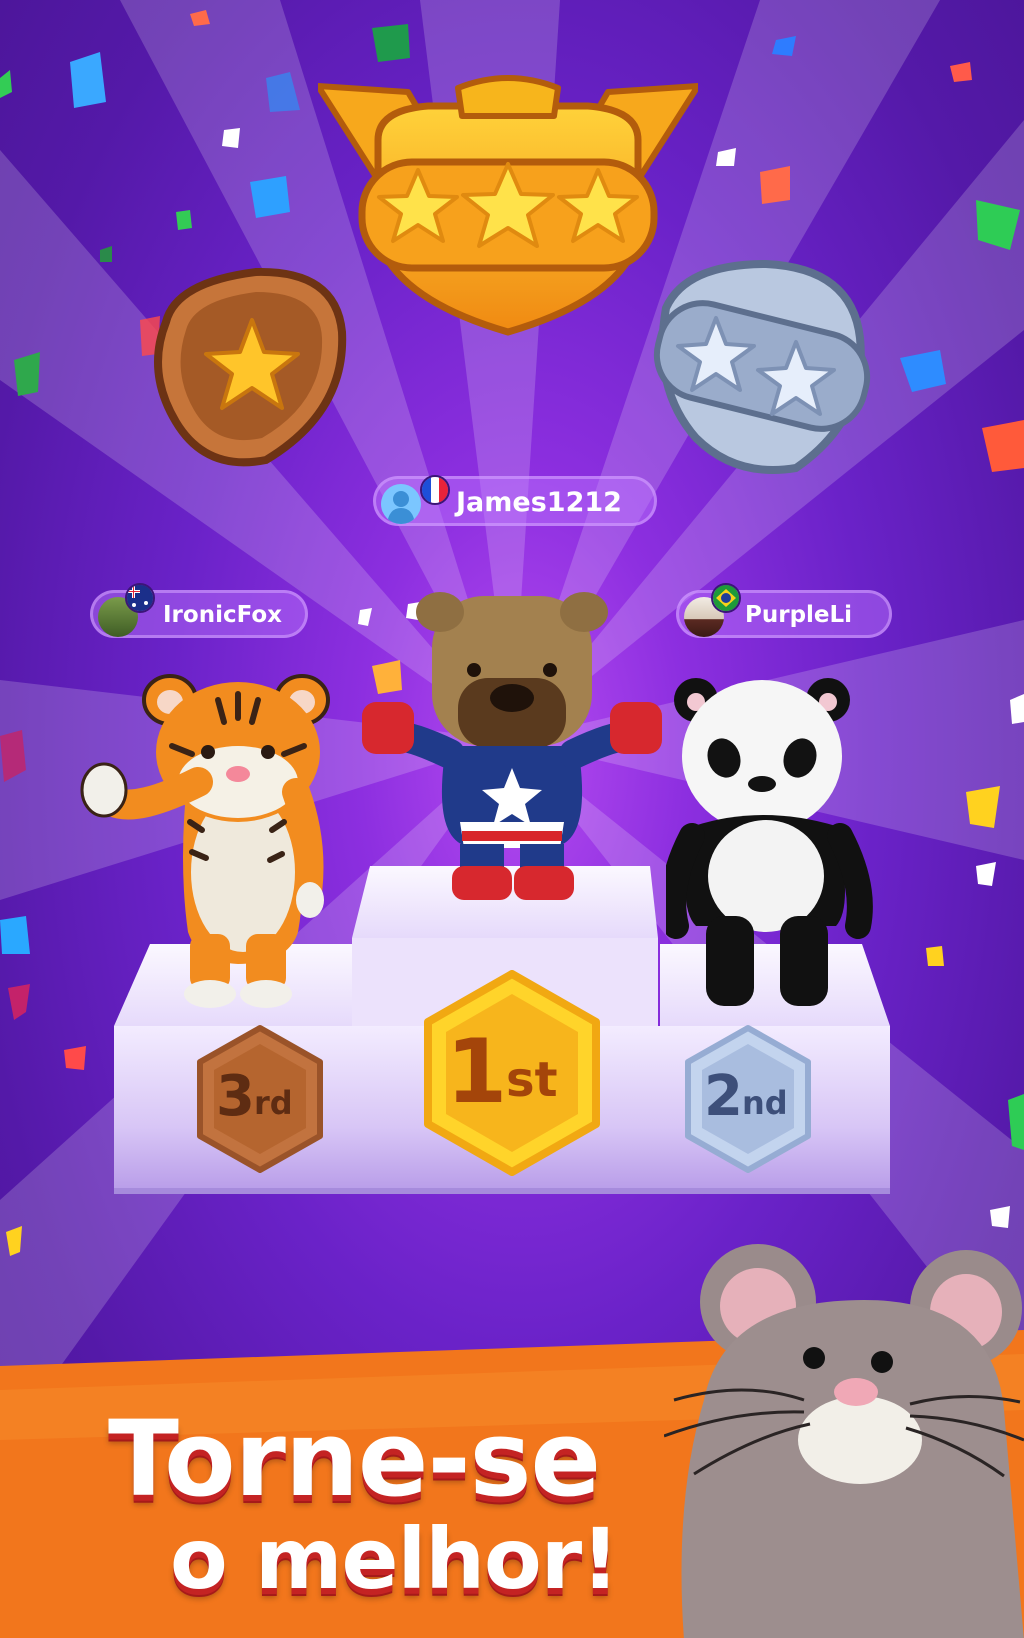 Image resolution: width=1024 pixels, height=1638 pixels. I want to click on rank-suffix: nd, so click(765, 1103).